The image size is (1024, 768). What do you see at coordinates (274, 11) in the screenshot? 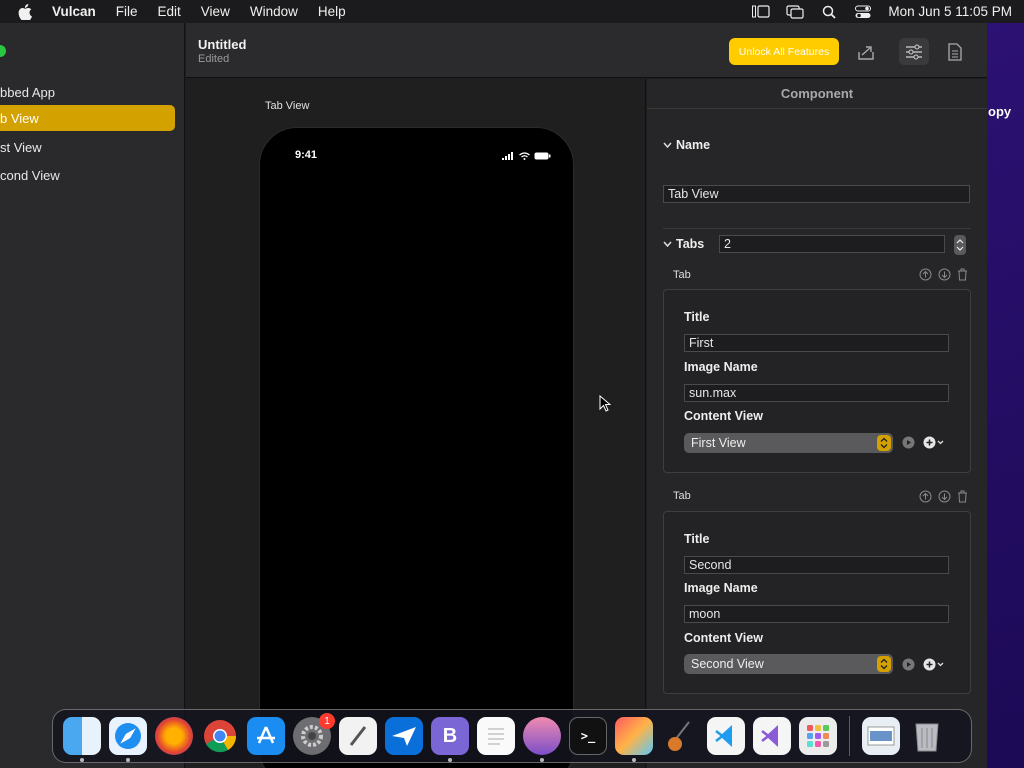
I see `menu-window: Window` at bounding box center [274, 11].